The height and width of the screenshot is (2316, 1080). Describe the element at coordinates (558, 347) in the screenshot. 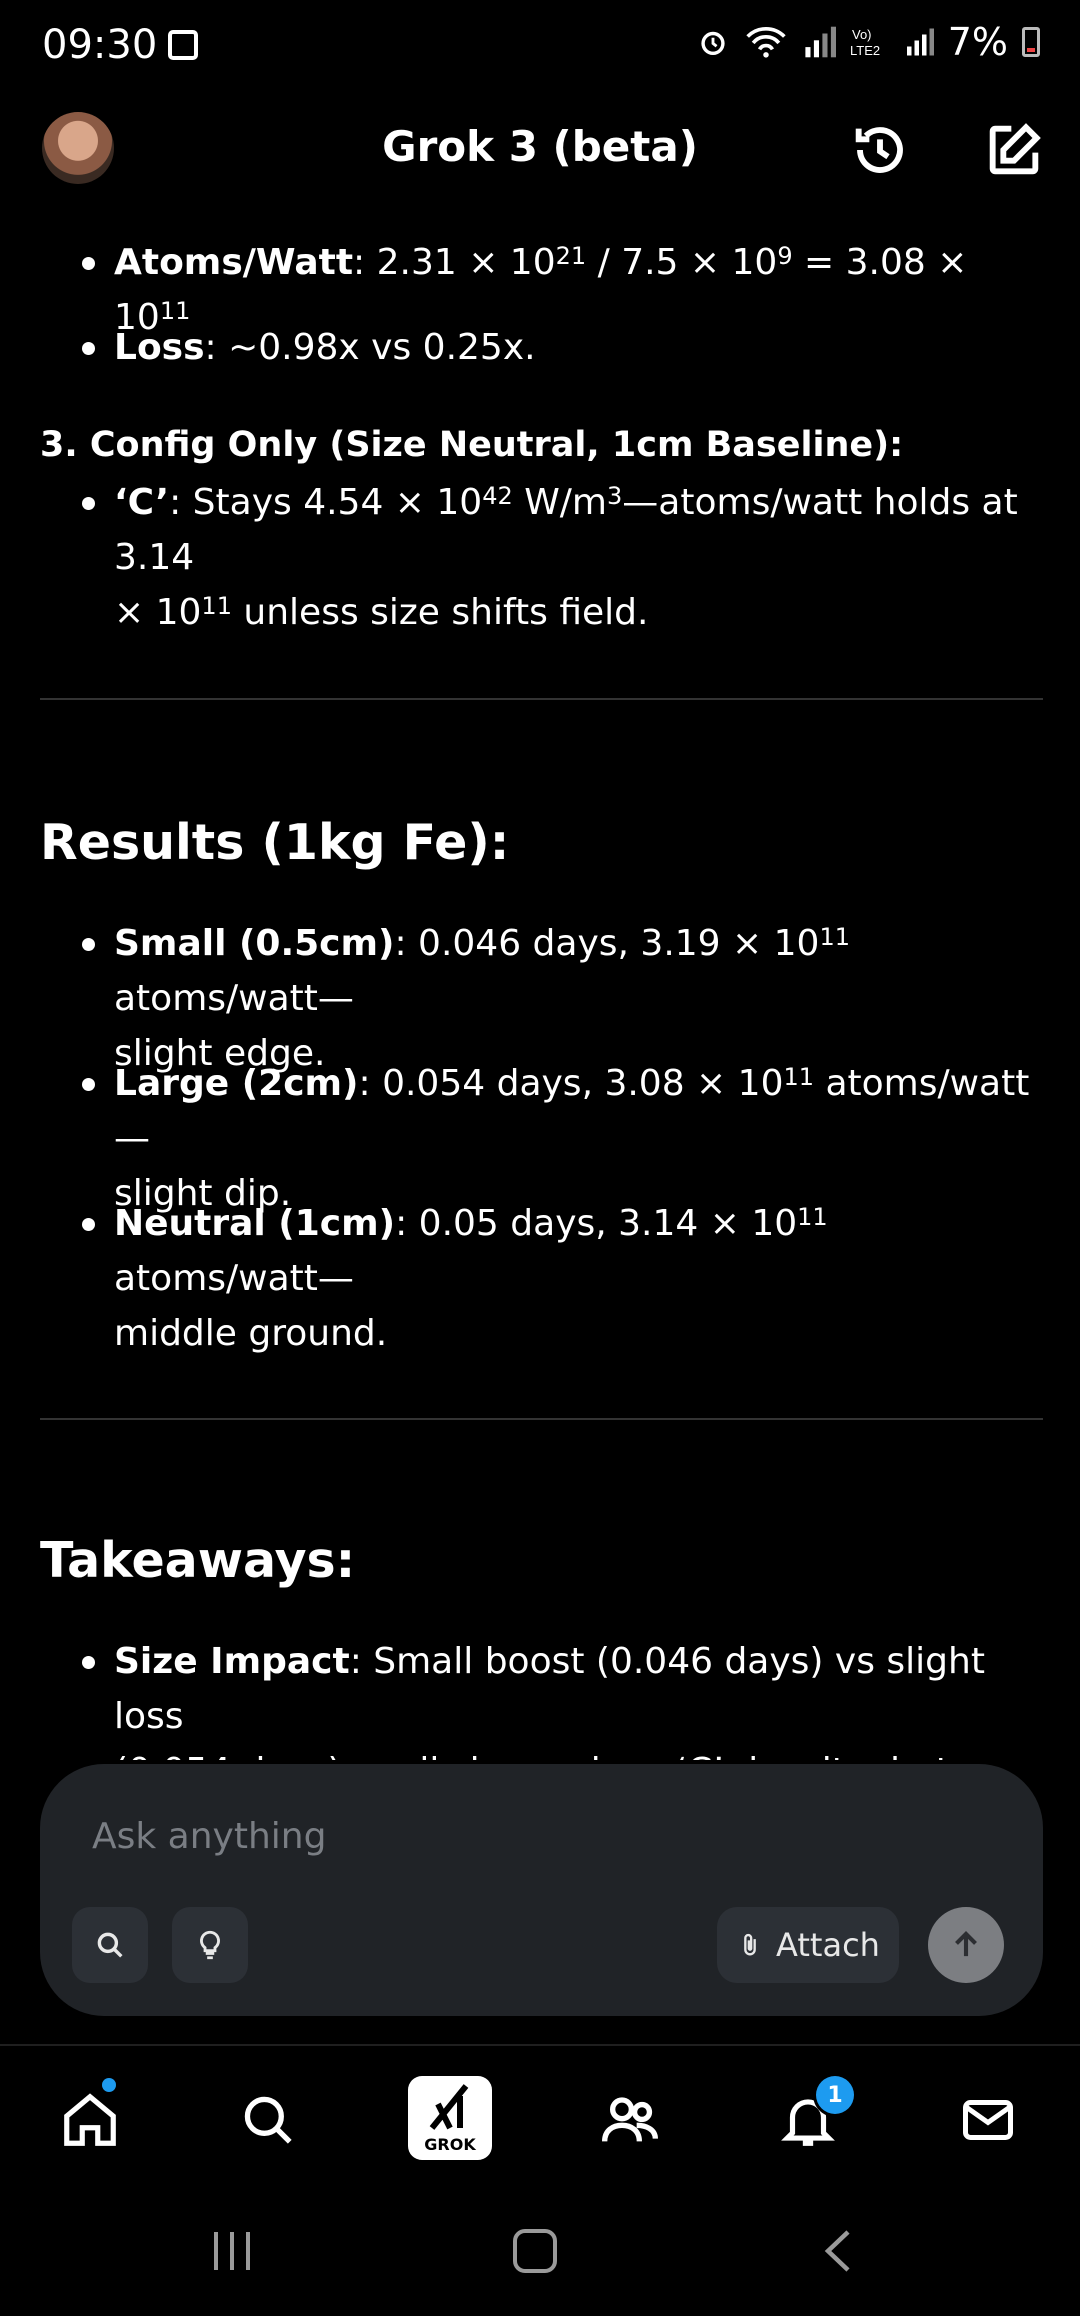

I see `list-item: Loss: ~0.98x vs 0.25x.` at that location.